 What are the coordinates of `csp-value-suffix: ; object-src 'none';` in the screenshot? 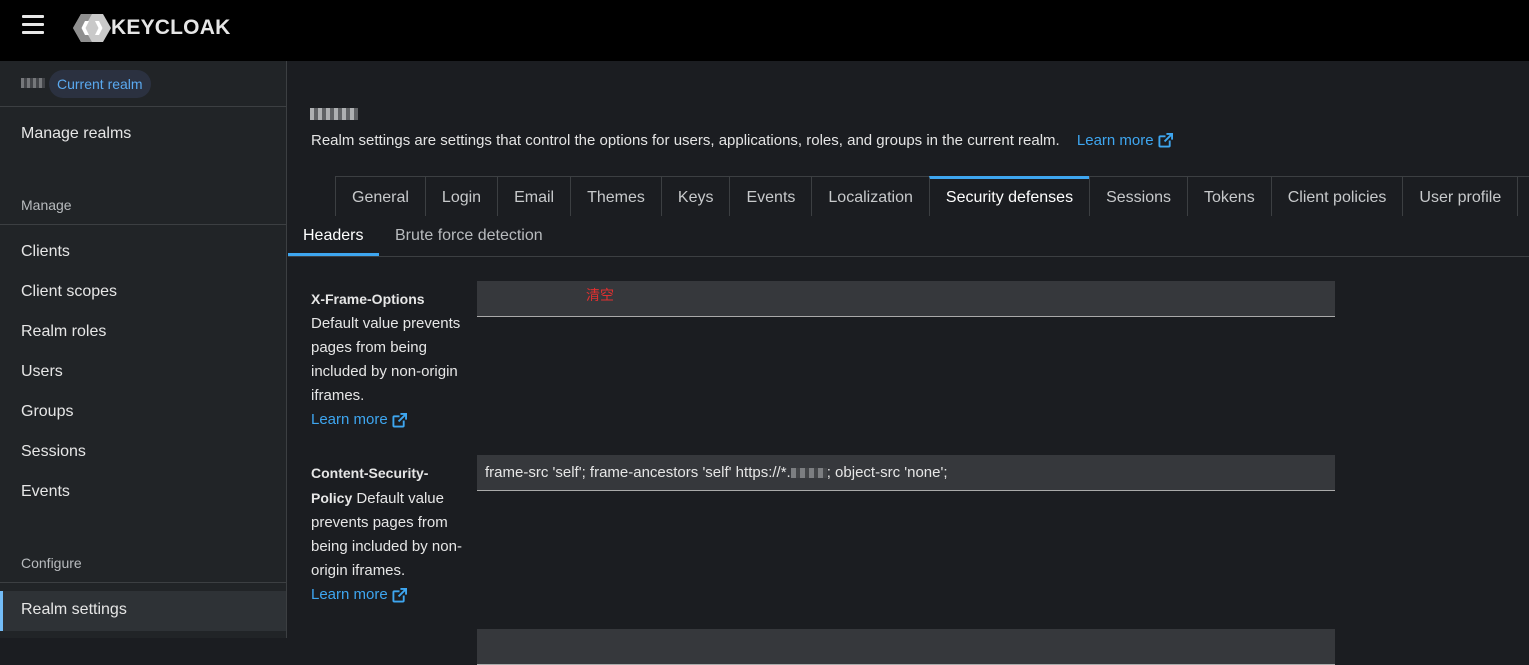 It's located at (887, 472).